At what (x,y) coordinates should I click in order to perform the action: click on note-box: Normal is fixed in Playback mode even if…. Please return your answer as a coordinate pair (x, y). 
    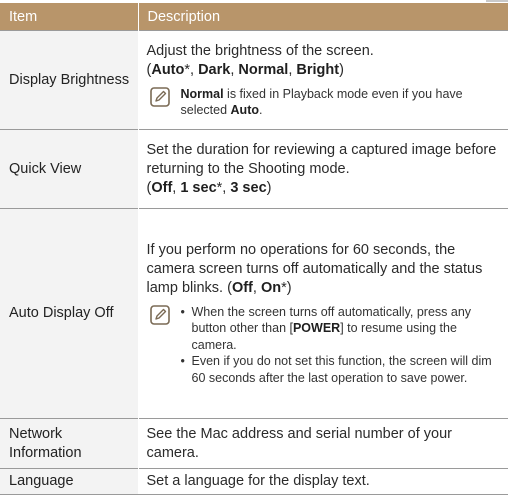
    Looking at the image, I should click on (325, 102).